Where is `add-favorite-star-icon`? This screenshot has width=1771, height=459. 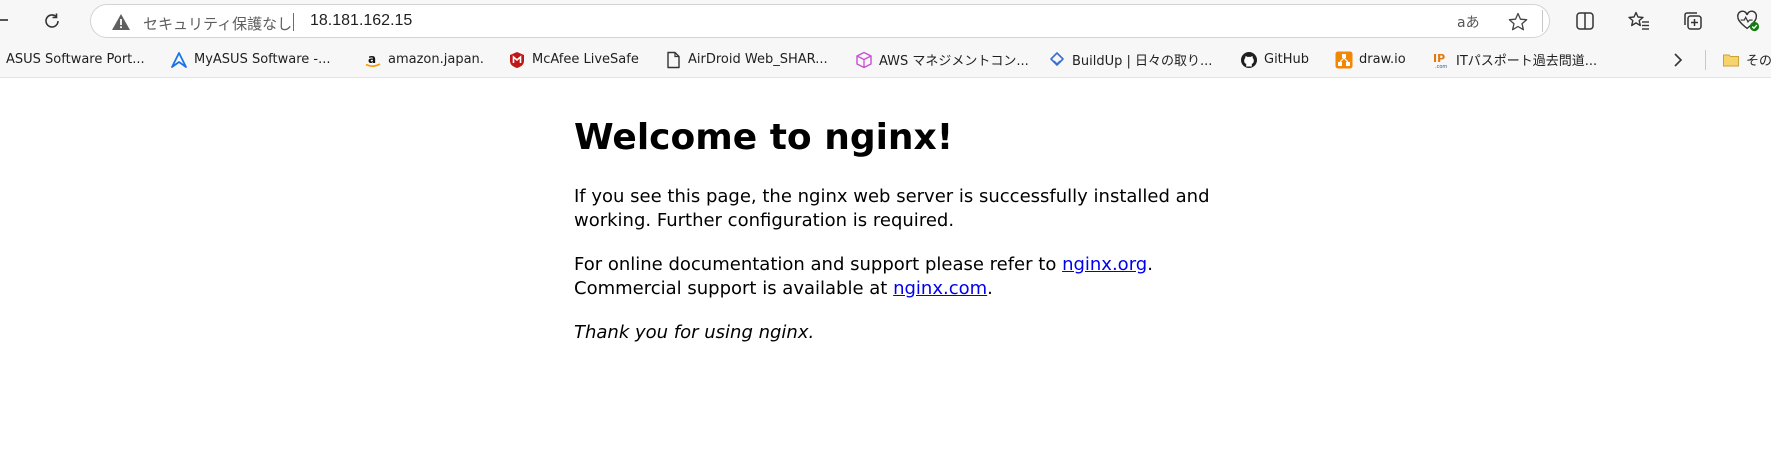 add-favorite-star-icon is located at coordinates (1518, 22).